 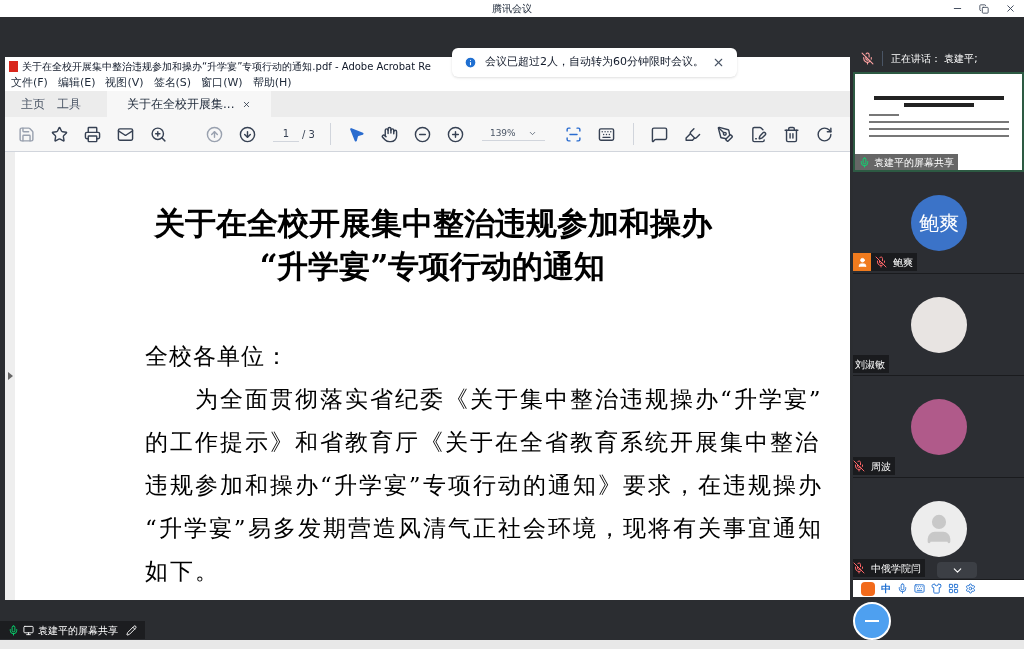 I want to click on menu-item: 文件(F), so click(x=29, y=83).